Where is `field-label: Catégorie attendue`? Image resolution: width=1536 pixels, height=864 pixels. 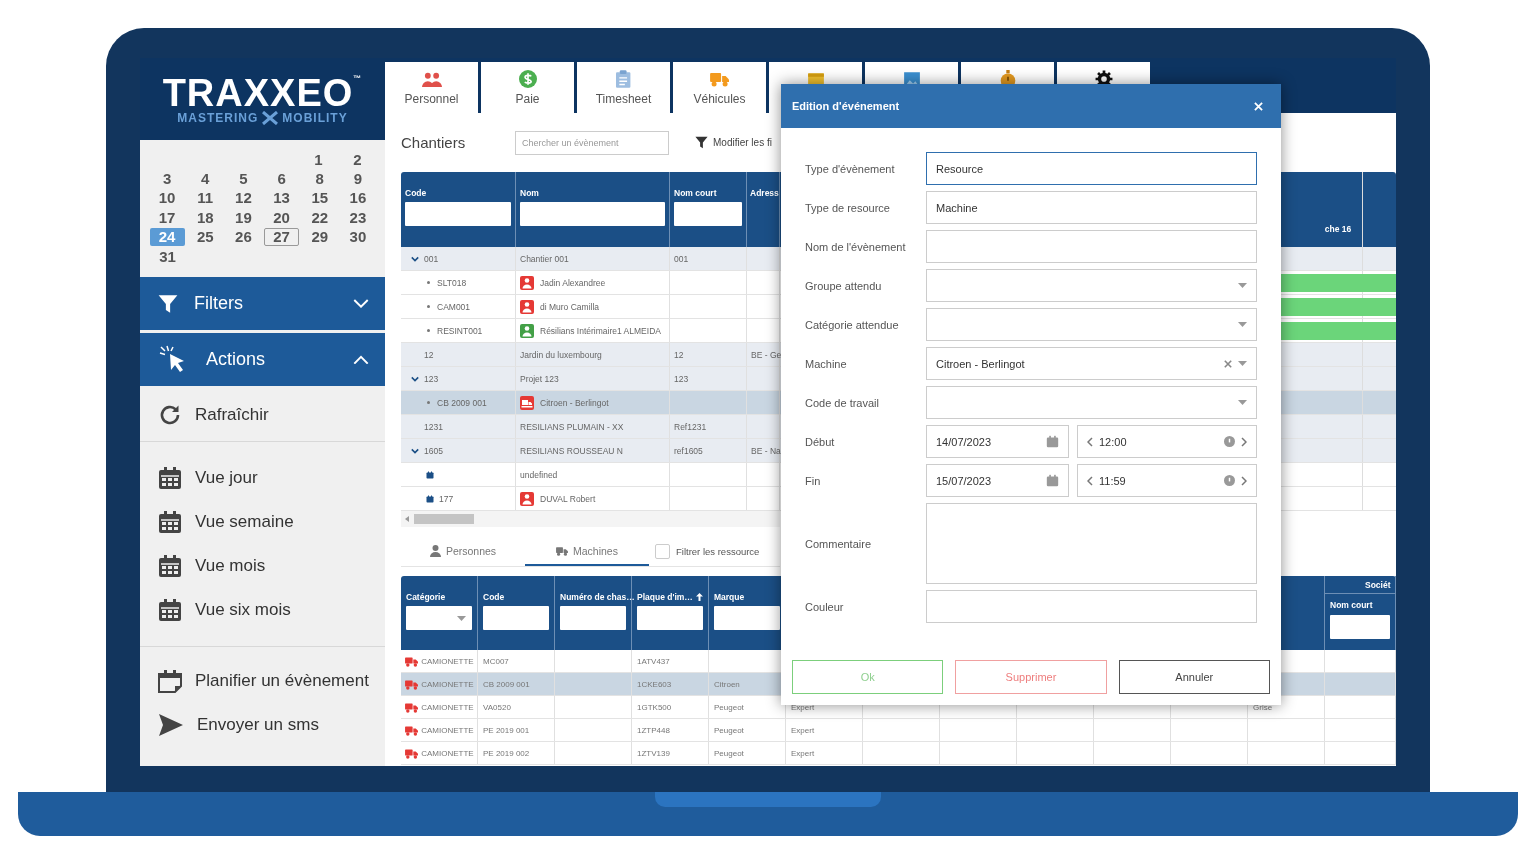
field-label: Catégorie attendue is located at coordinates (852, 324).